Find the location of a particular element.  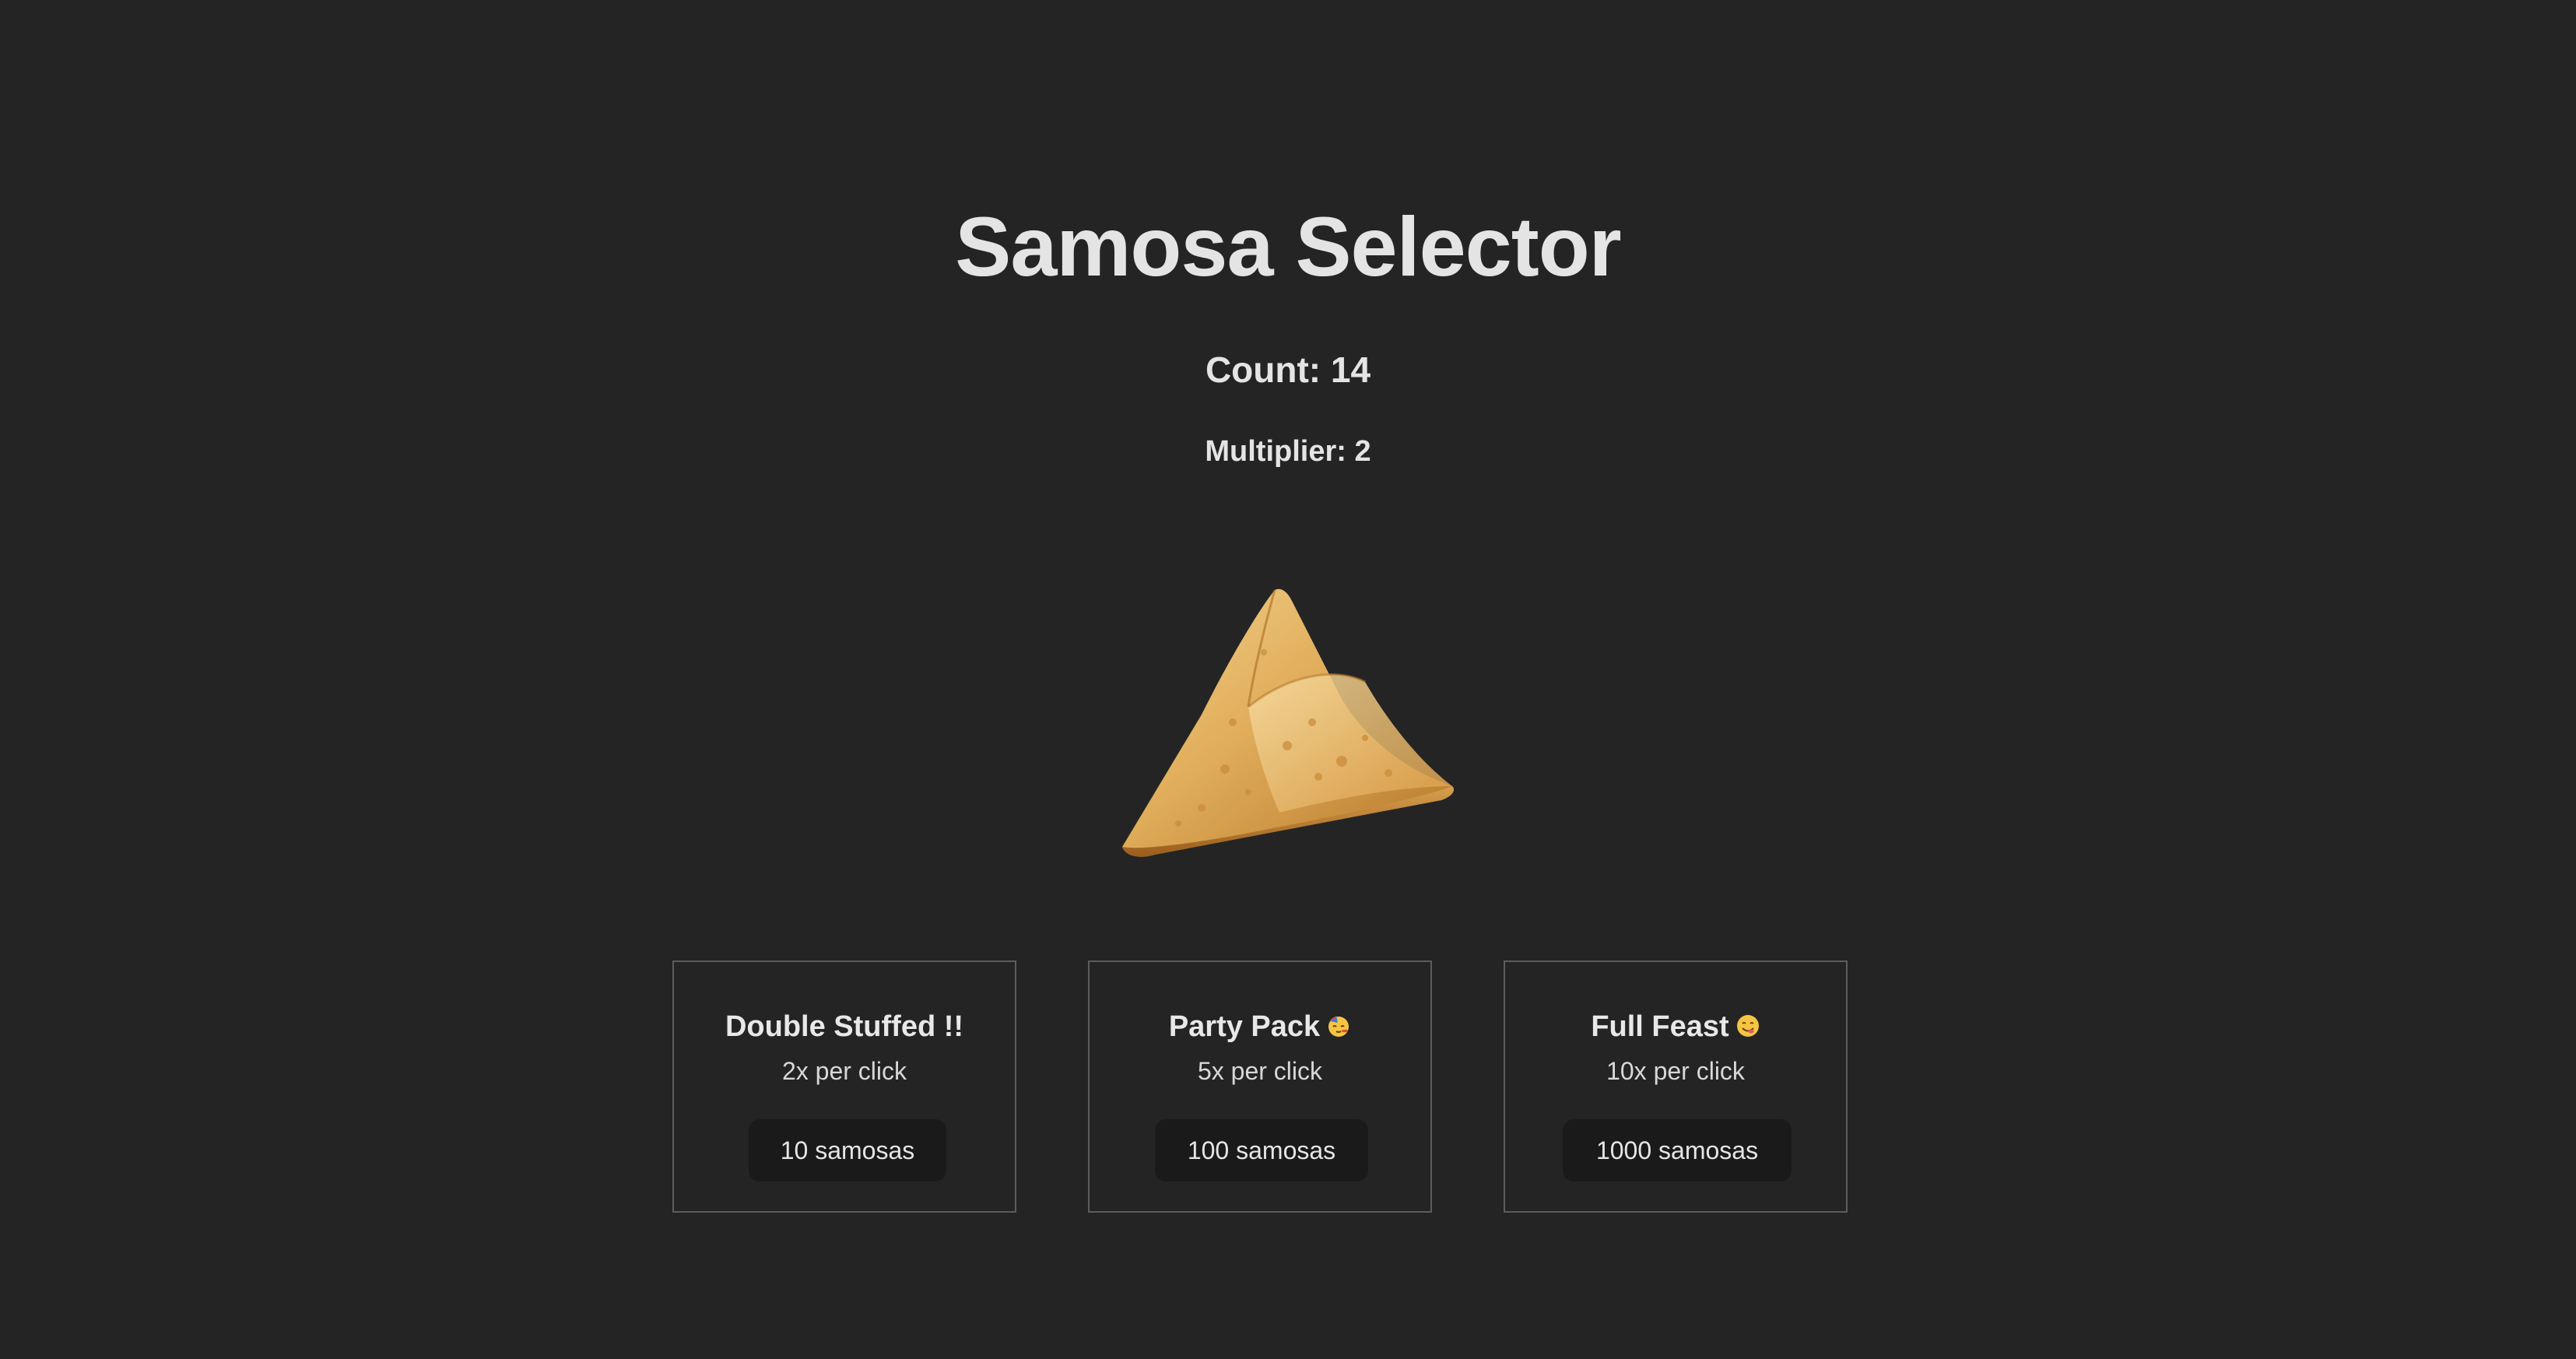

upgrade-rate: 10x per click is located at coordinates (1676, 1071).